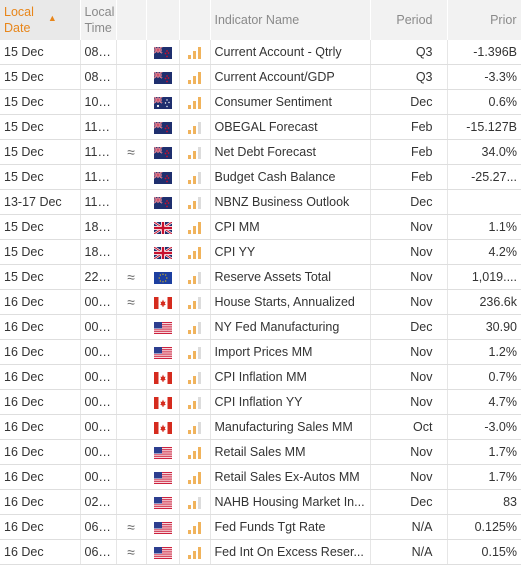  I want to click on table-row: 15 Dec 18:00 CPI YY Nov 4.2%, so click(260, 252).